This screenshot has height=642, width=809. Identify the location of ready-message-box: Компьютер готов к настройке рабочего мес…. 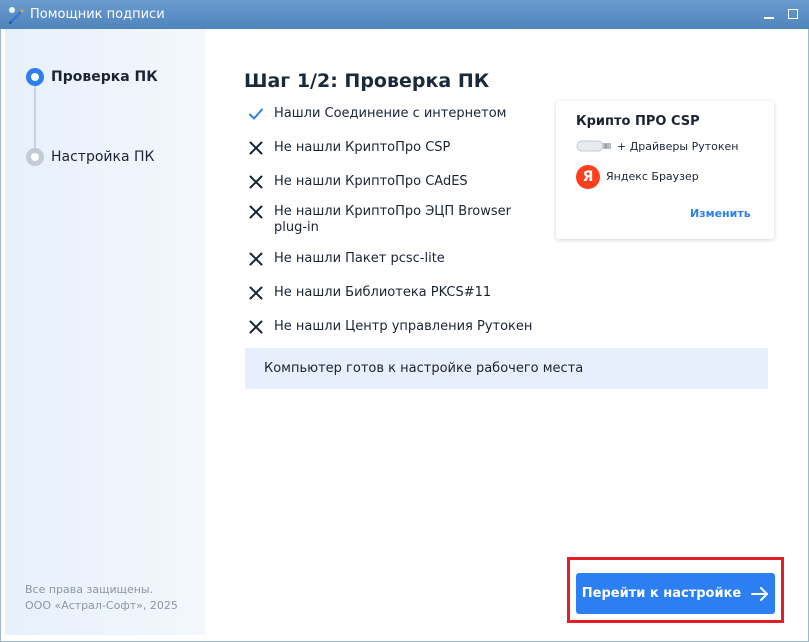
(506, 368).